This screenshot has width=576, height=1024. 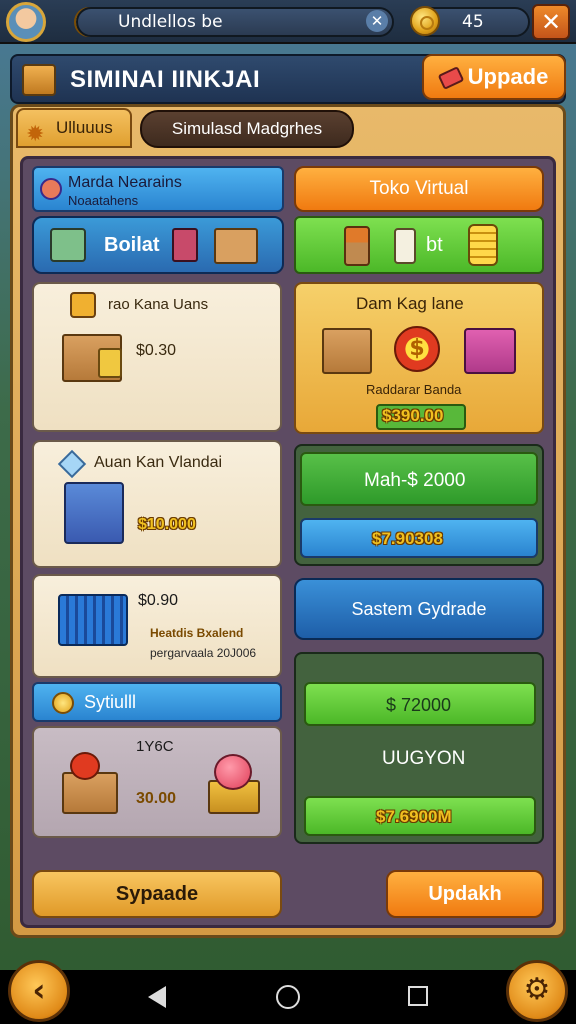 I want to click on tab-ulluuus: ✹ Ulluuus, so click(x=74, y=128).